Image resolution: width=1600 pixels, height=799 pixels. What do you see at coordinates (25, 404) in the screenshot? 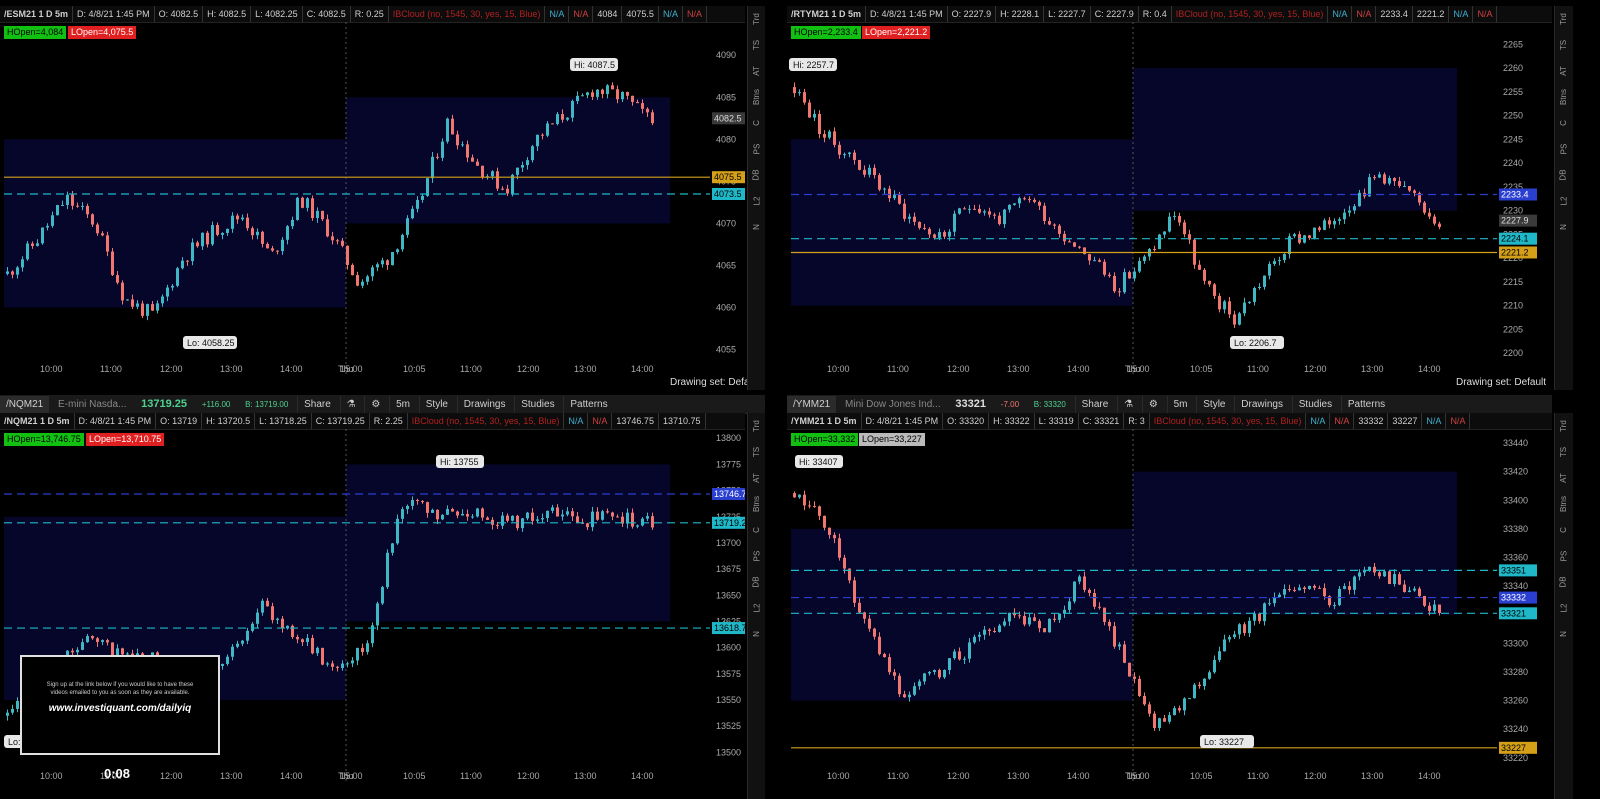
I see `symbol-selector: /NQM21` at bounding box center [25, 404].